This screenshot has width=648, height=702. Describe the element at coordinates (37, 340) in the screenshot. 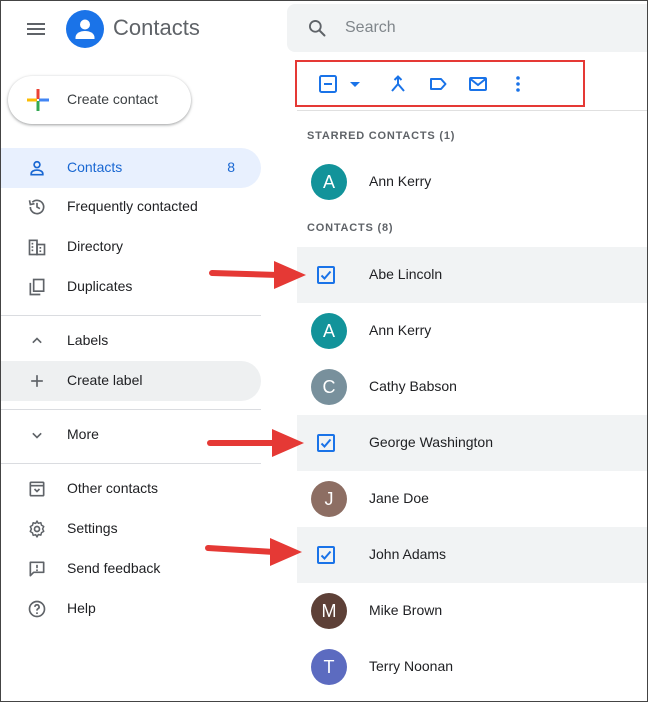

I see `chevron-up-icon` at that location.